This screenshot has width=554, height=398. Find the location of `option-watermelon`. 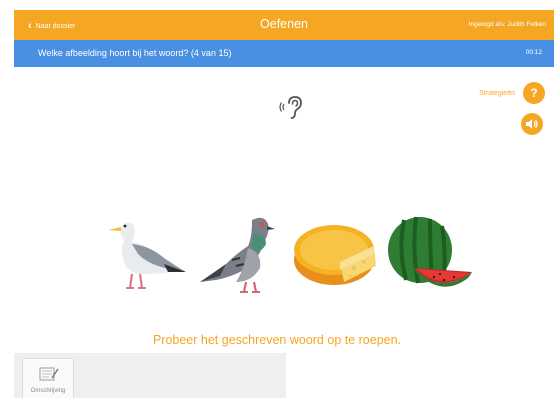

option-watermelon is located at coordinates (430, 255).